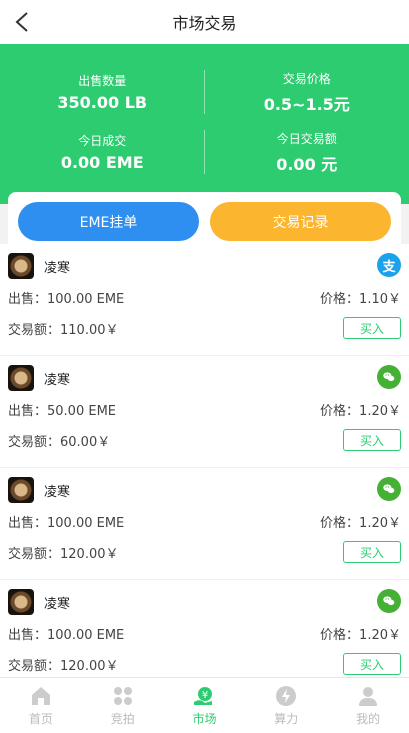 The image size is (409, 733). I want to click on sell-quantity: 出售：50.00 EME, so click(62, 411).